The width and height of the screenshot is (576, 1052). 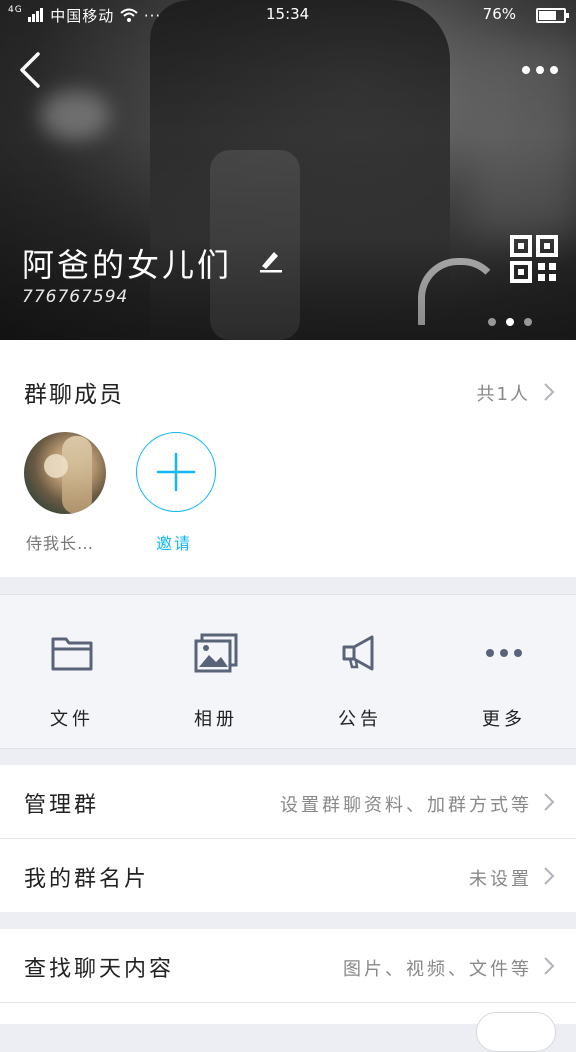 I want to click on members-title: 群聊成员, so click(x=74, y=395).